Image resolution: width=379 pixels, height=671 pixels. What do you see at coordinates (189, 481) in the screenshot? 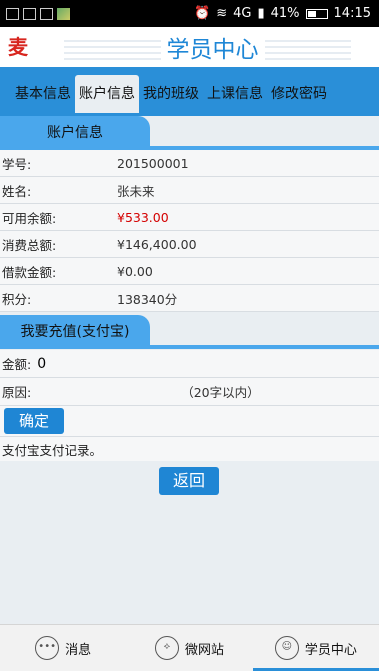
I see `back-button: 返回` at bounding box center [189, 481].